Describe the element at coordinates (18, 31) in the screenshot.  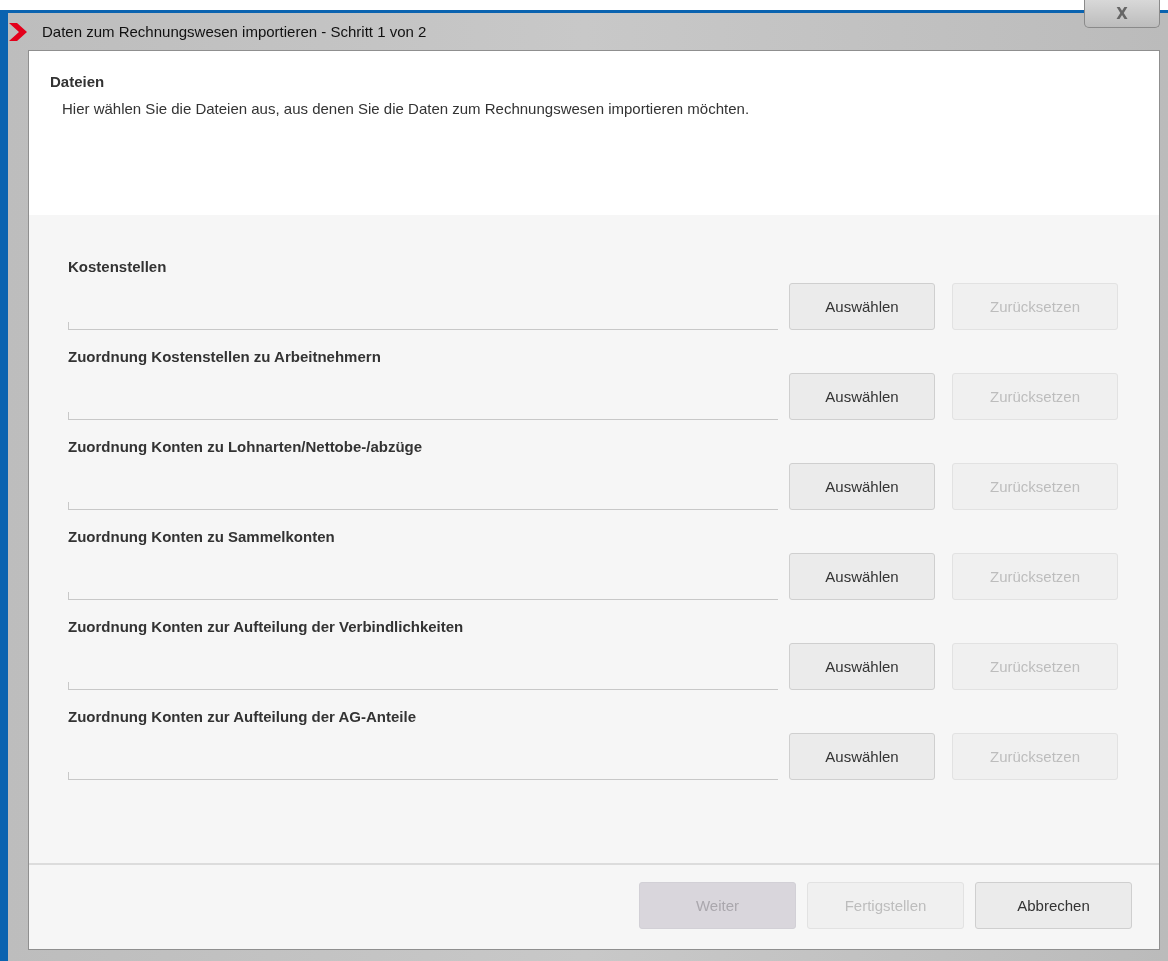
I see `chevron-logo-icon` at that location.